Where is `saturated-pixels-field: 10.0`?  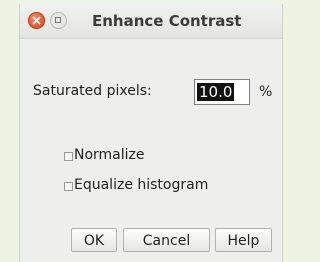 saturated-pixels-field: 10.0 is located at coordinates (222, 92).